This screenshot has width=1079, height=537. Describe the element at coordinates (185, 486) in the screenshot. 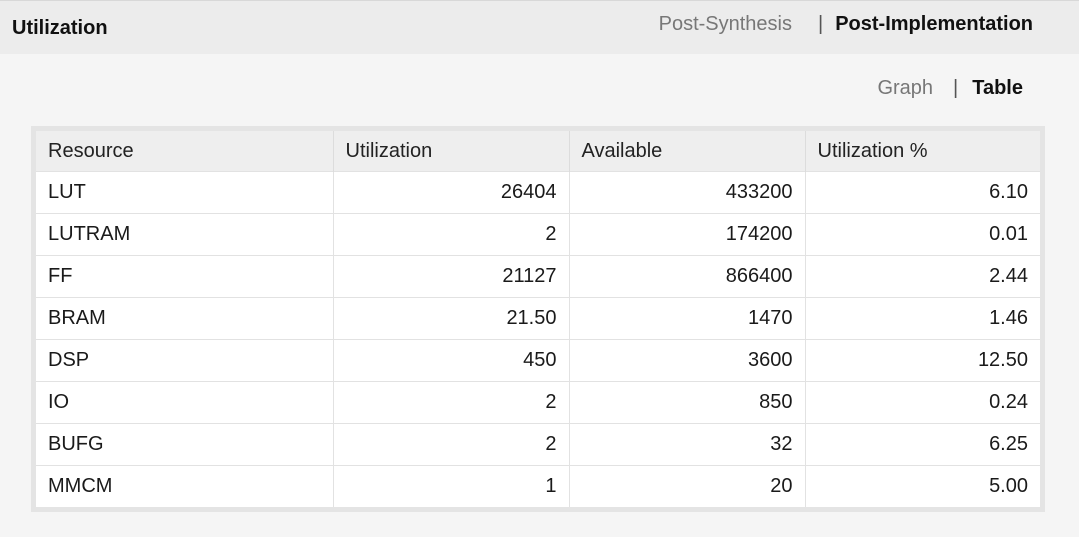

I see `cell-resource: MMCM` at that location.